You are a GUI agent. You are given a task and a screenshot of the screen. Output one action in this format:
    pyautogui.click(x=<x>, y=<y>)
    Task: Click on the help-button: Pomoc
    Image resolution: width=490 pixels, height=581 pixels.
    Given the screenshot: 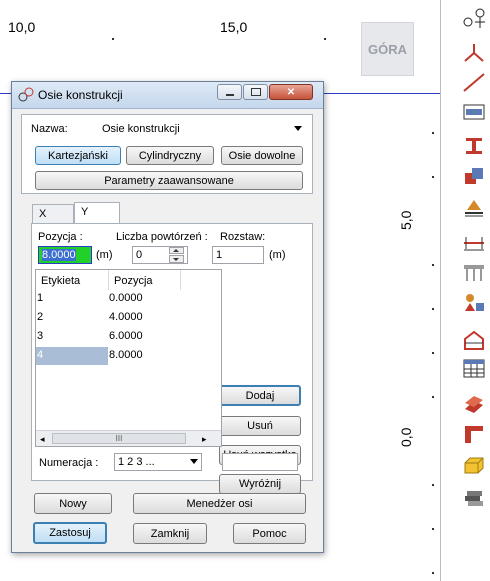 What is the action you would take?
    pyautogui.click(x=269, y=533)
    